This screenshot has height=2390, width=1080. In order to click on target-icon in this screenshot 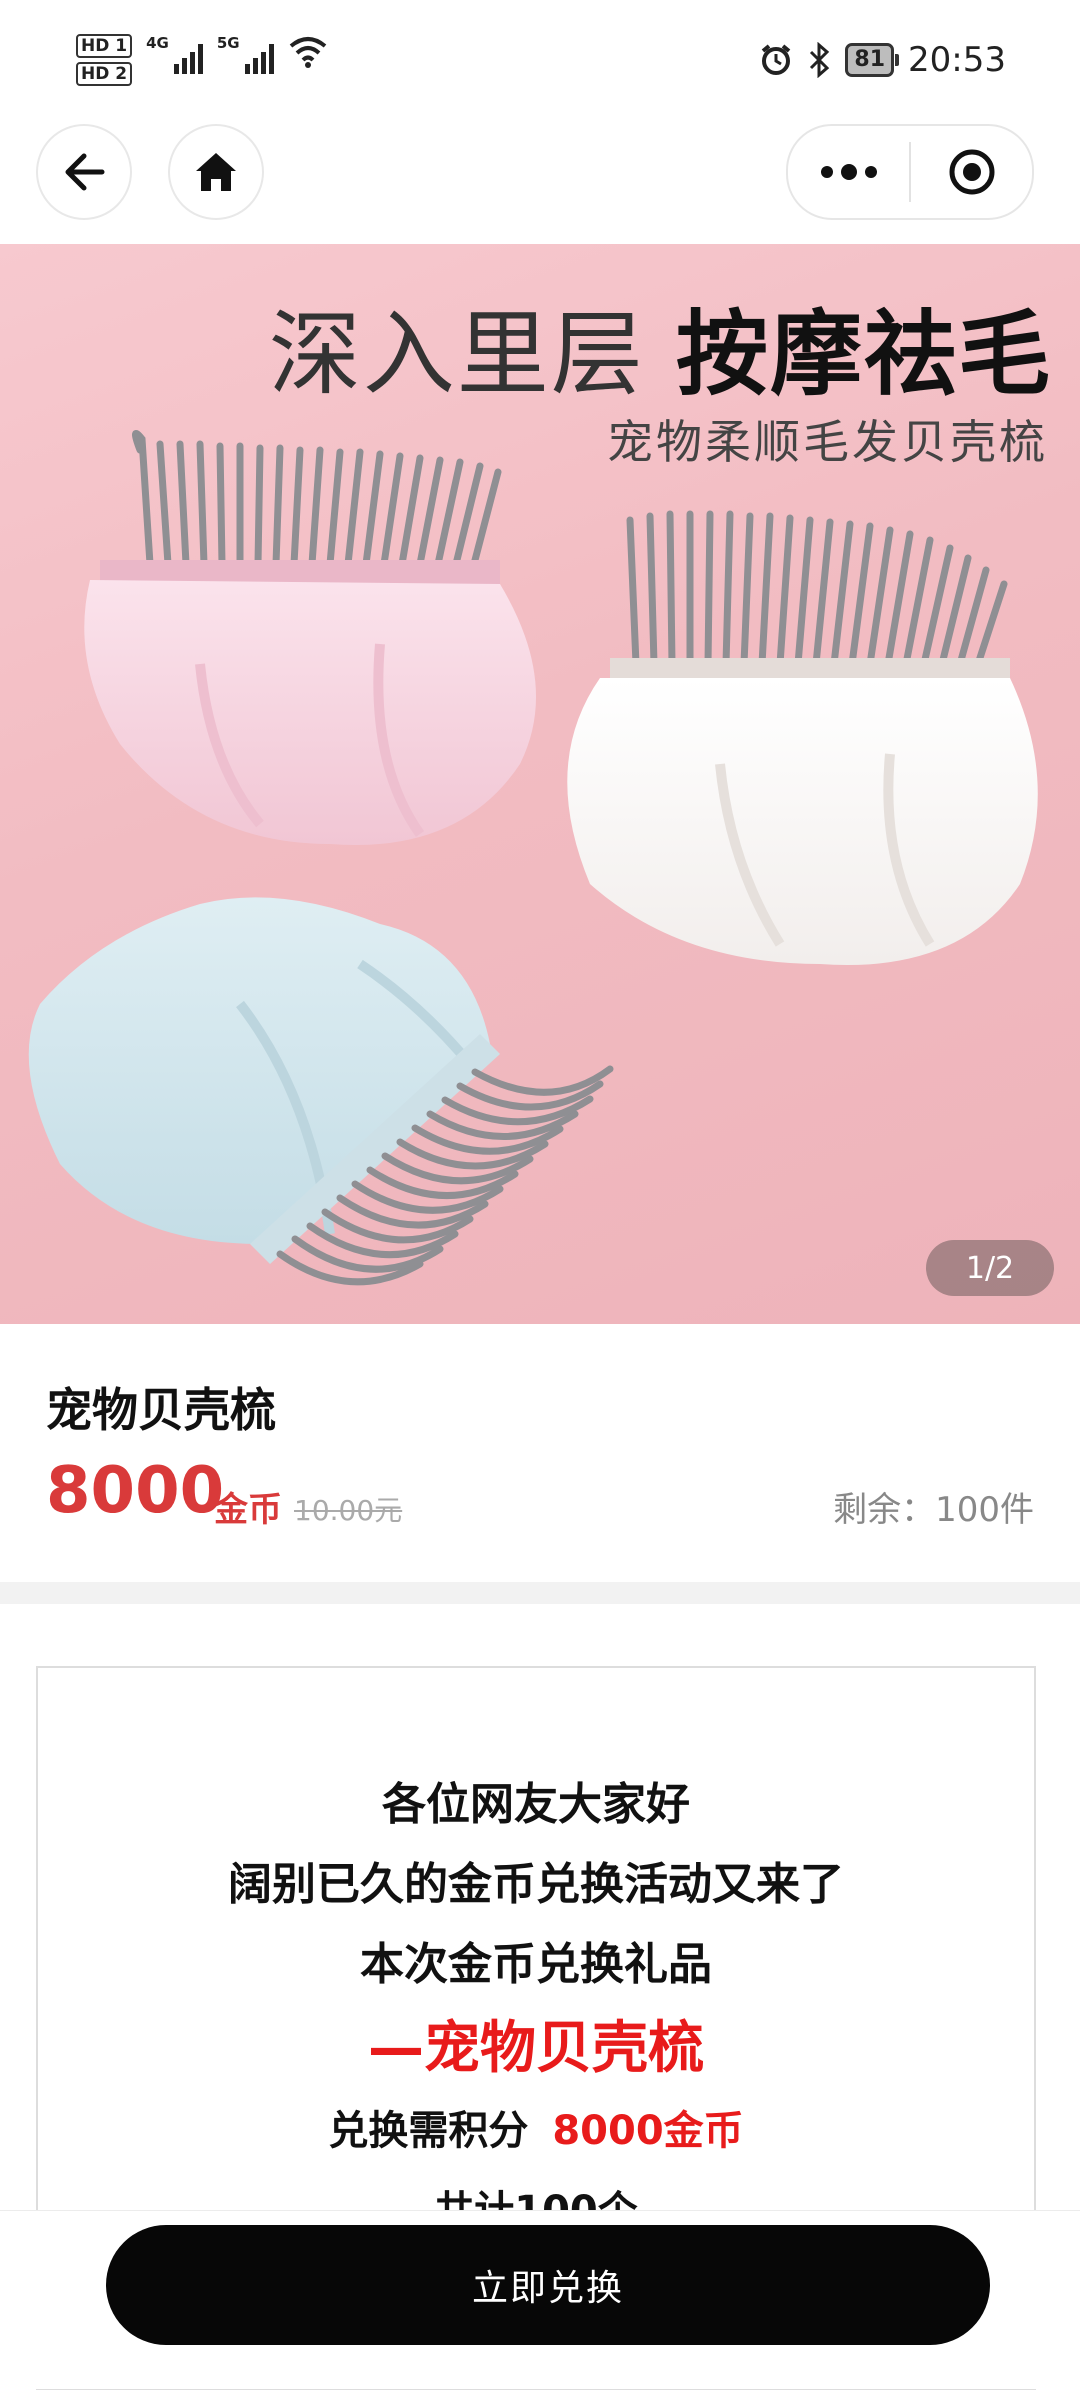, I will do `click(971, 172)`.